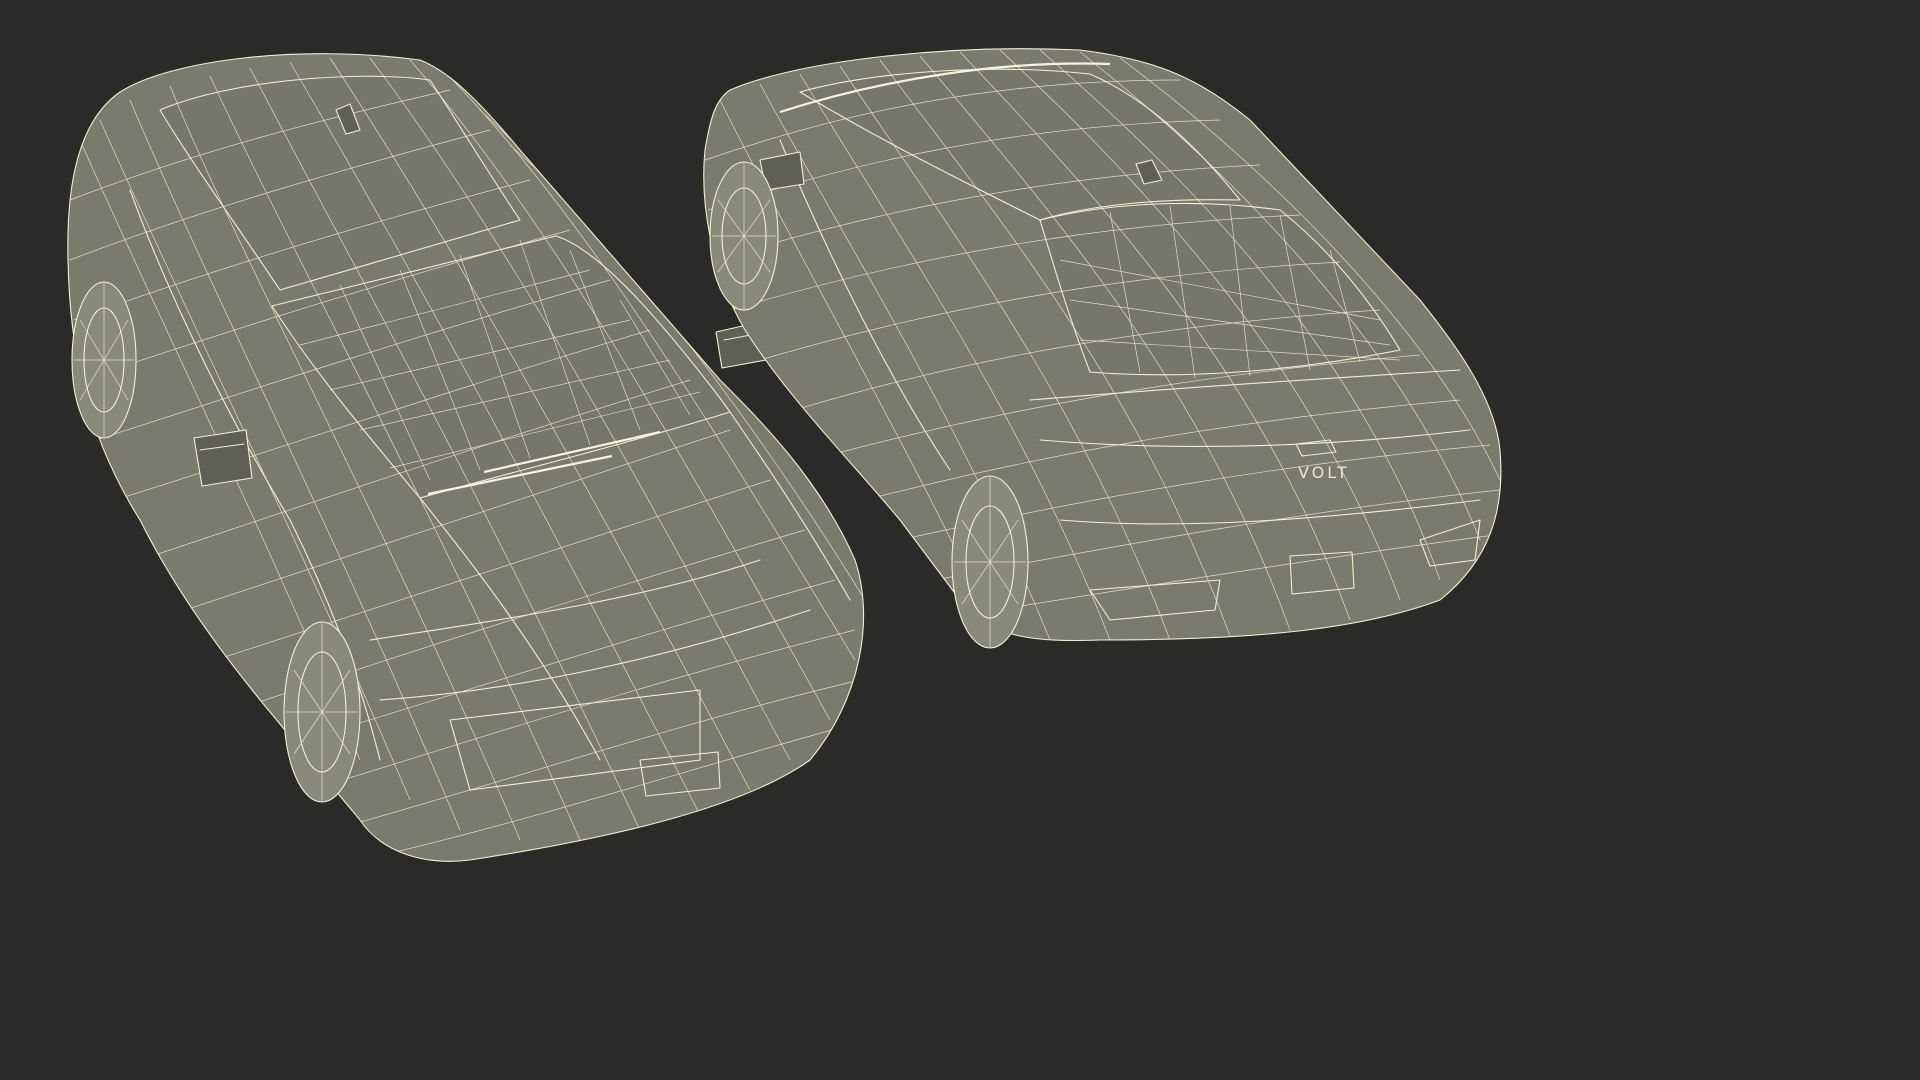 The width and height of the screenshot is (1920, 1080). Describe the element at coordinates (744, 236) in the screenshot. I see `car-rear-wheel-front` at that location.